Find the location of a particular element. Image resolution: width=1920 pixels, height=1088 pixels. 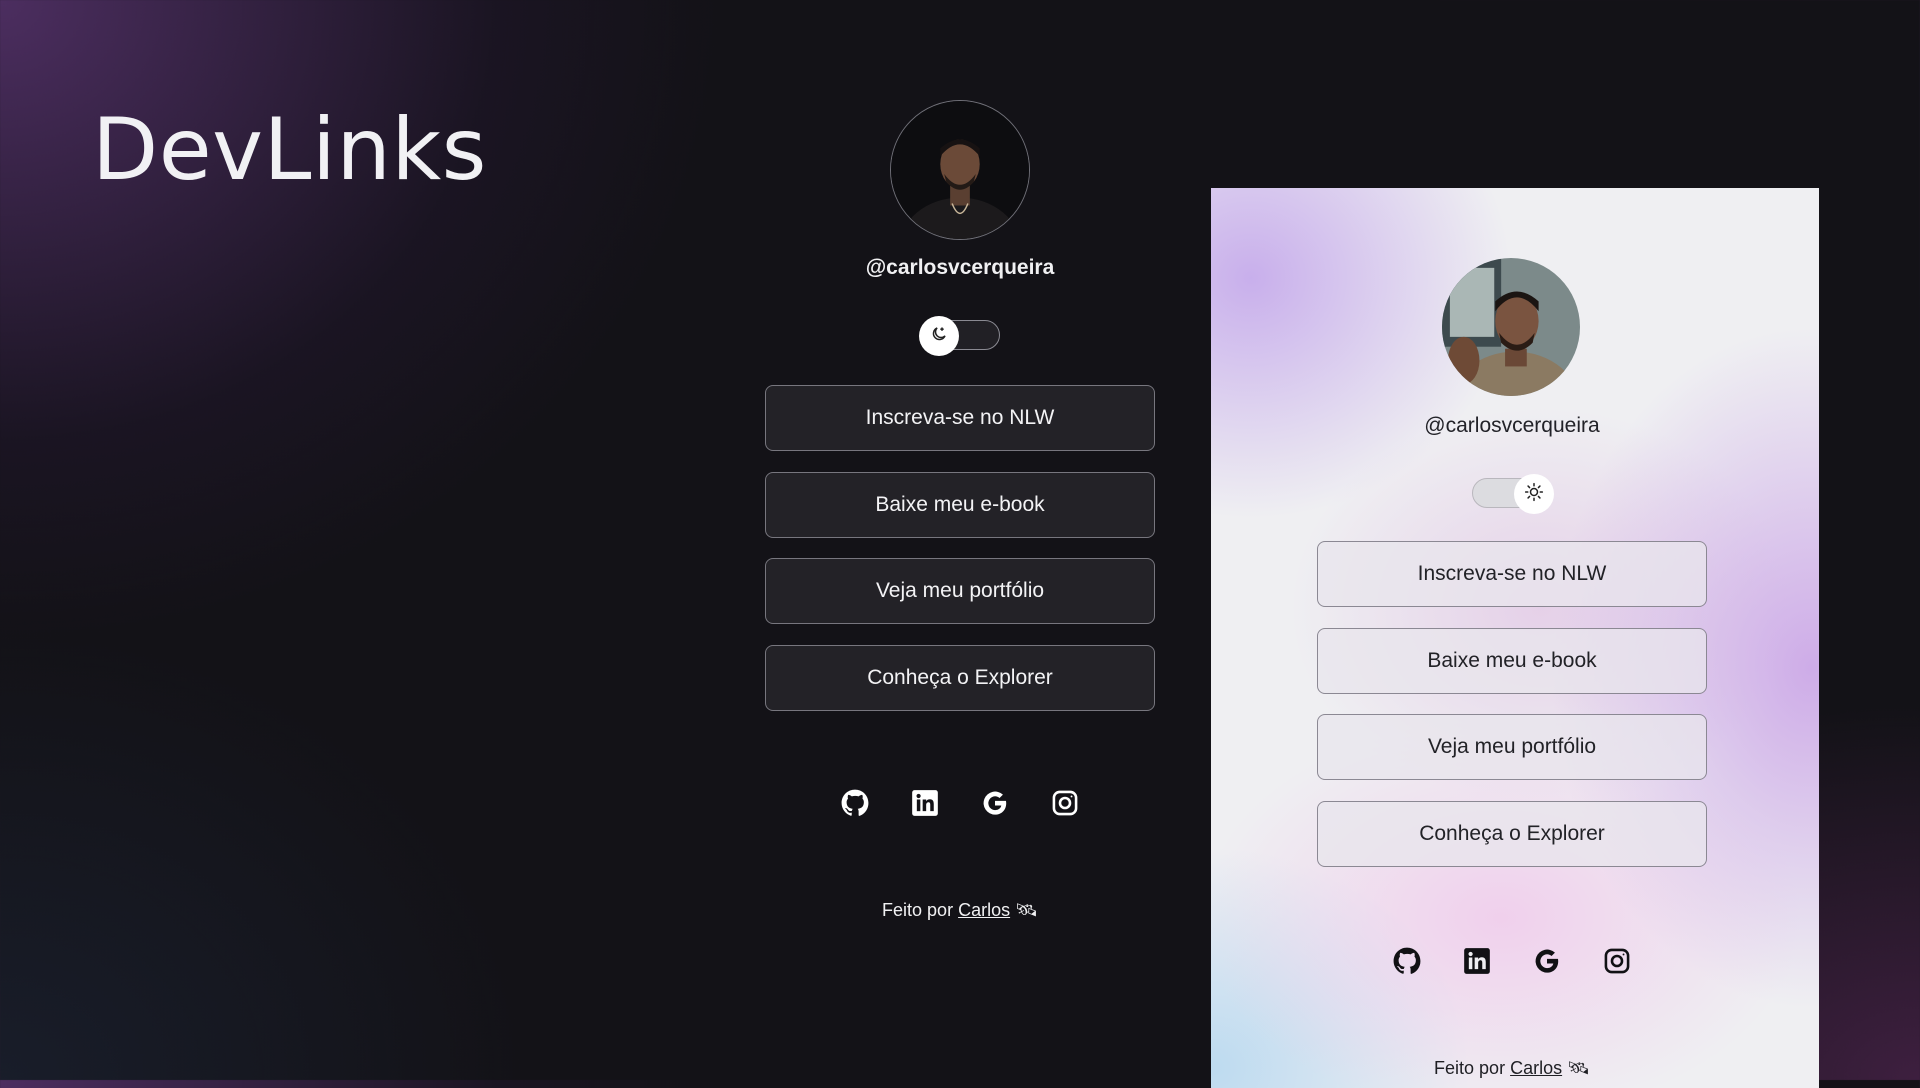

moon-icon is located at coordinates (939, 336).